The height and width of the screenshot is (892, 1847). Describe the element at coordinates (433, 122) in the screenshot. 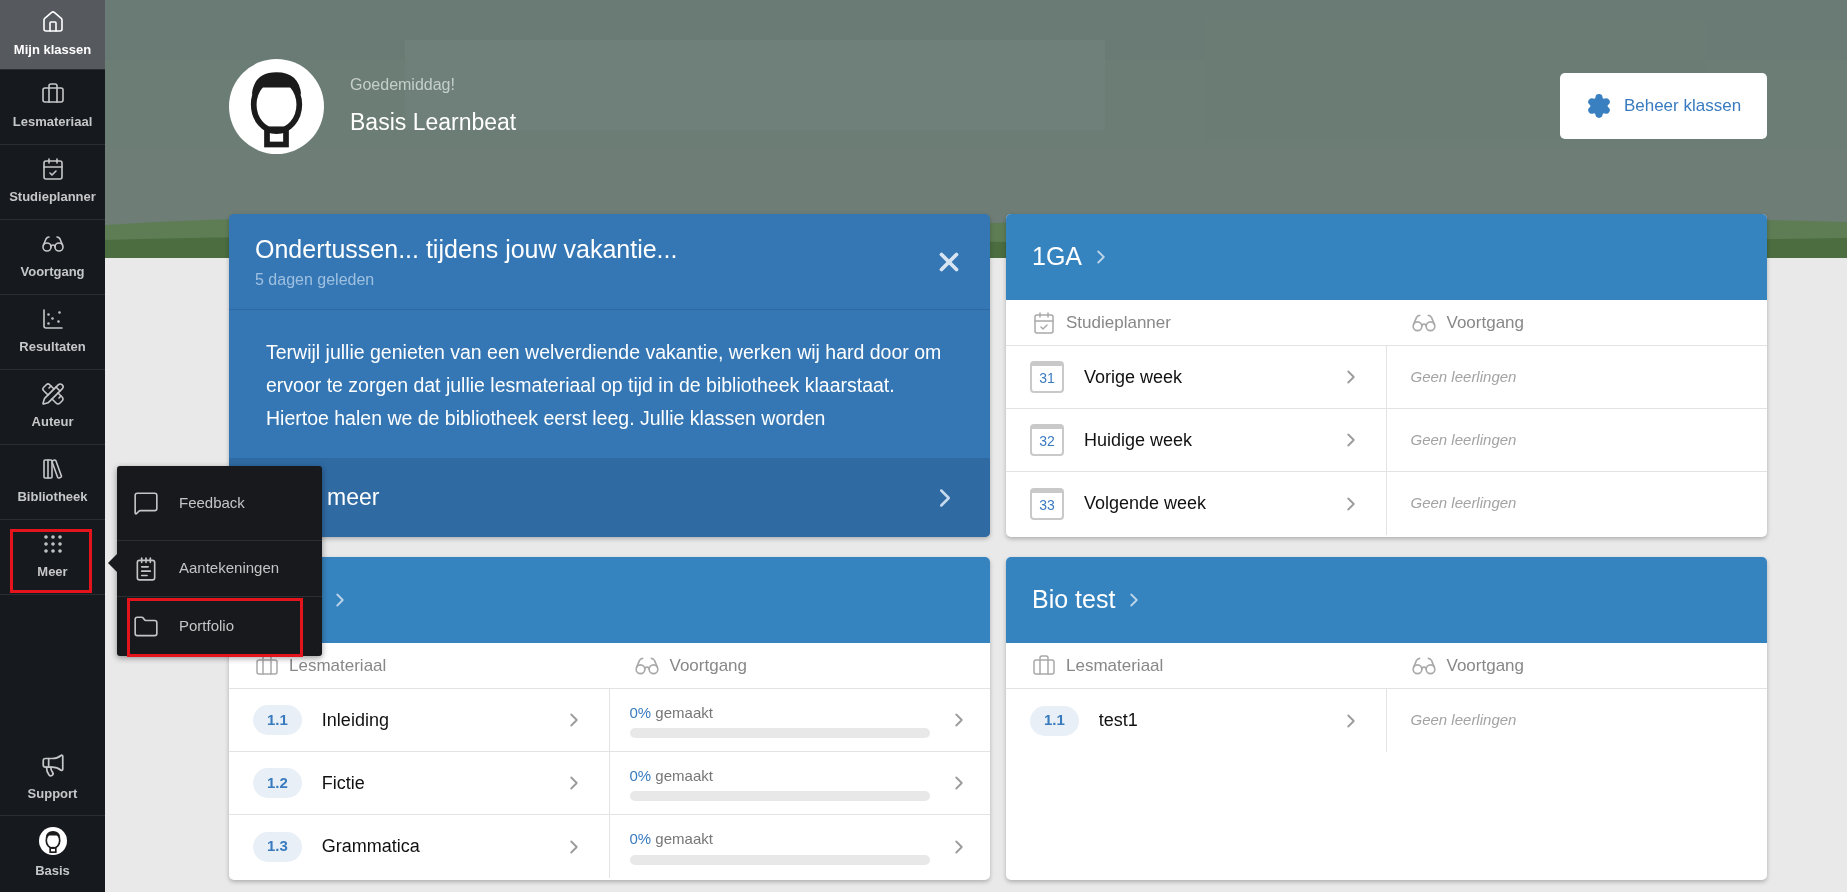

I see `user-name: Basis Learnbeat` at that location.